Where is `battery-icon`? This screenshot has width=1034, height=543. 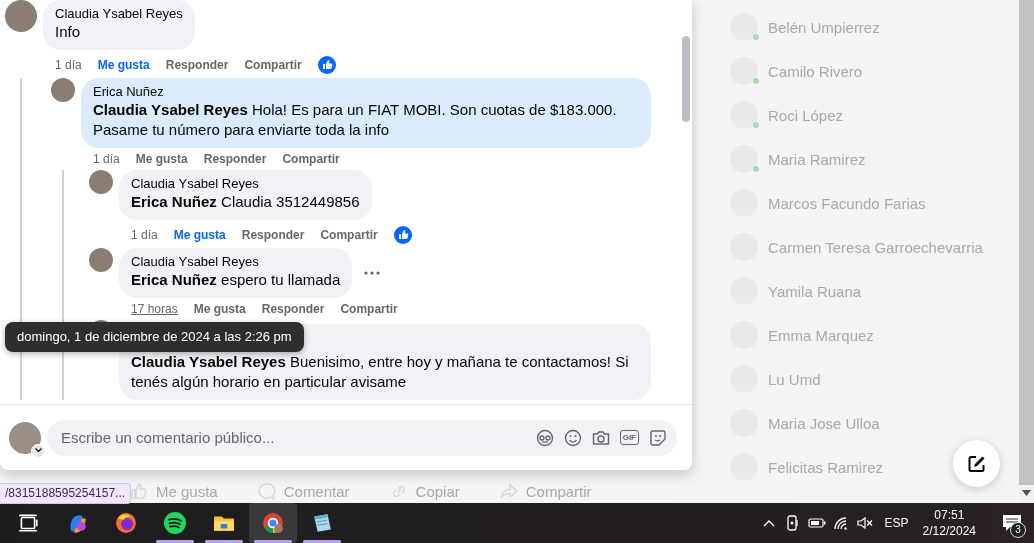 battery-icon is located at coordinates (816, 523).